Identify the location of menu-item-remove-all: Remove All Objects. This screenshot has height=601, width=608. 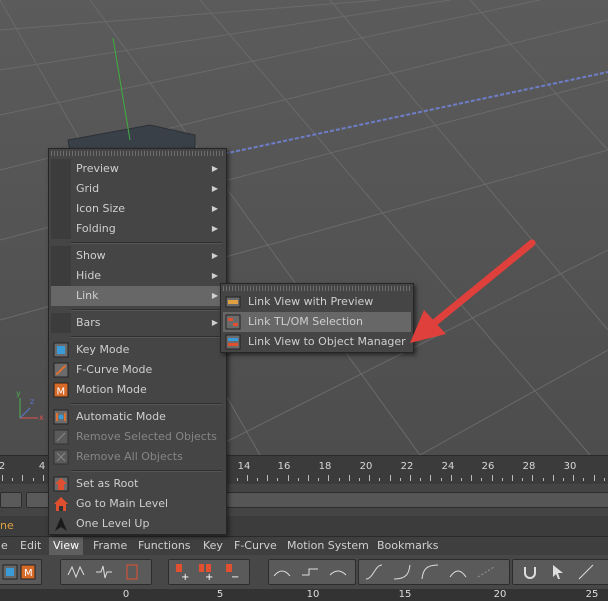
(137, 457).